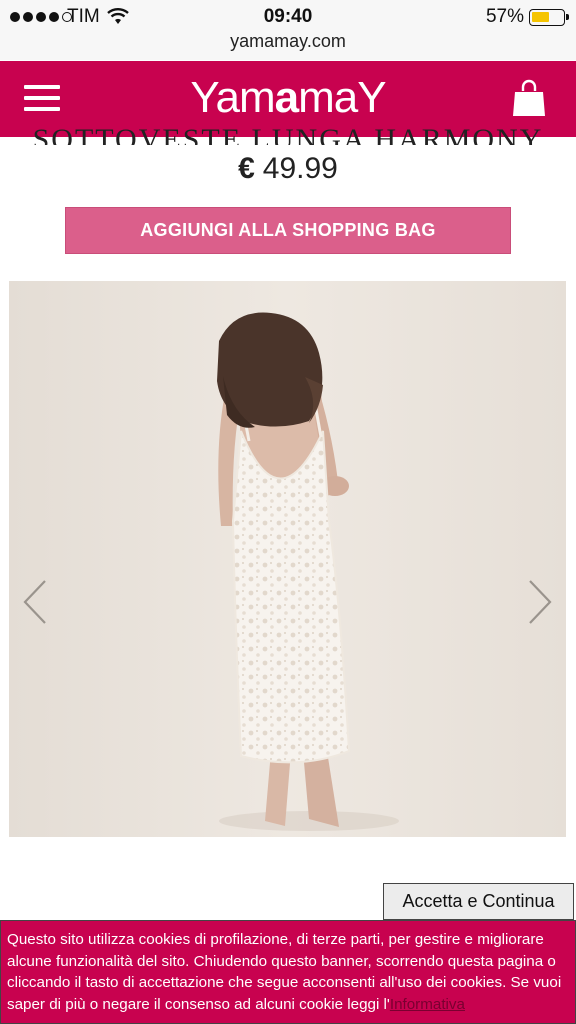 Image resolution: width=576 pixels, height=1024 pixels. I want to click on product-price: €49.99, so click(288, 169).